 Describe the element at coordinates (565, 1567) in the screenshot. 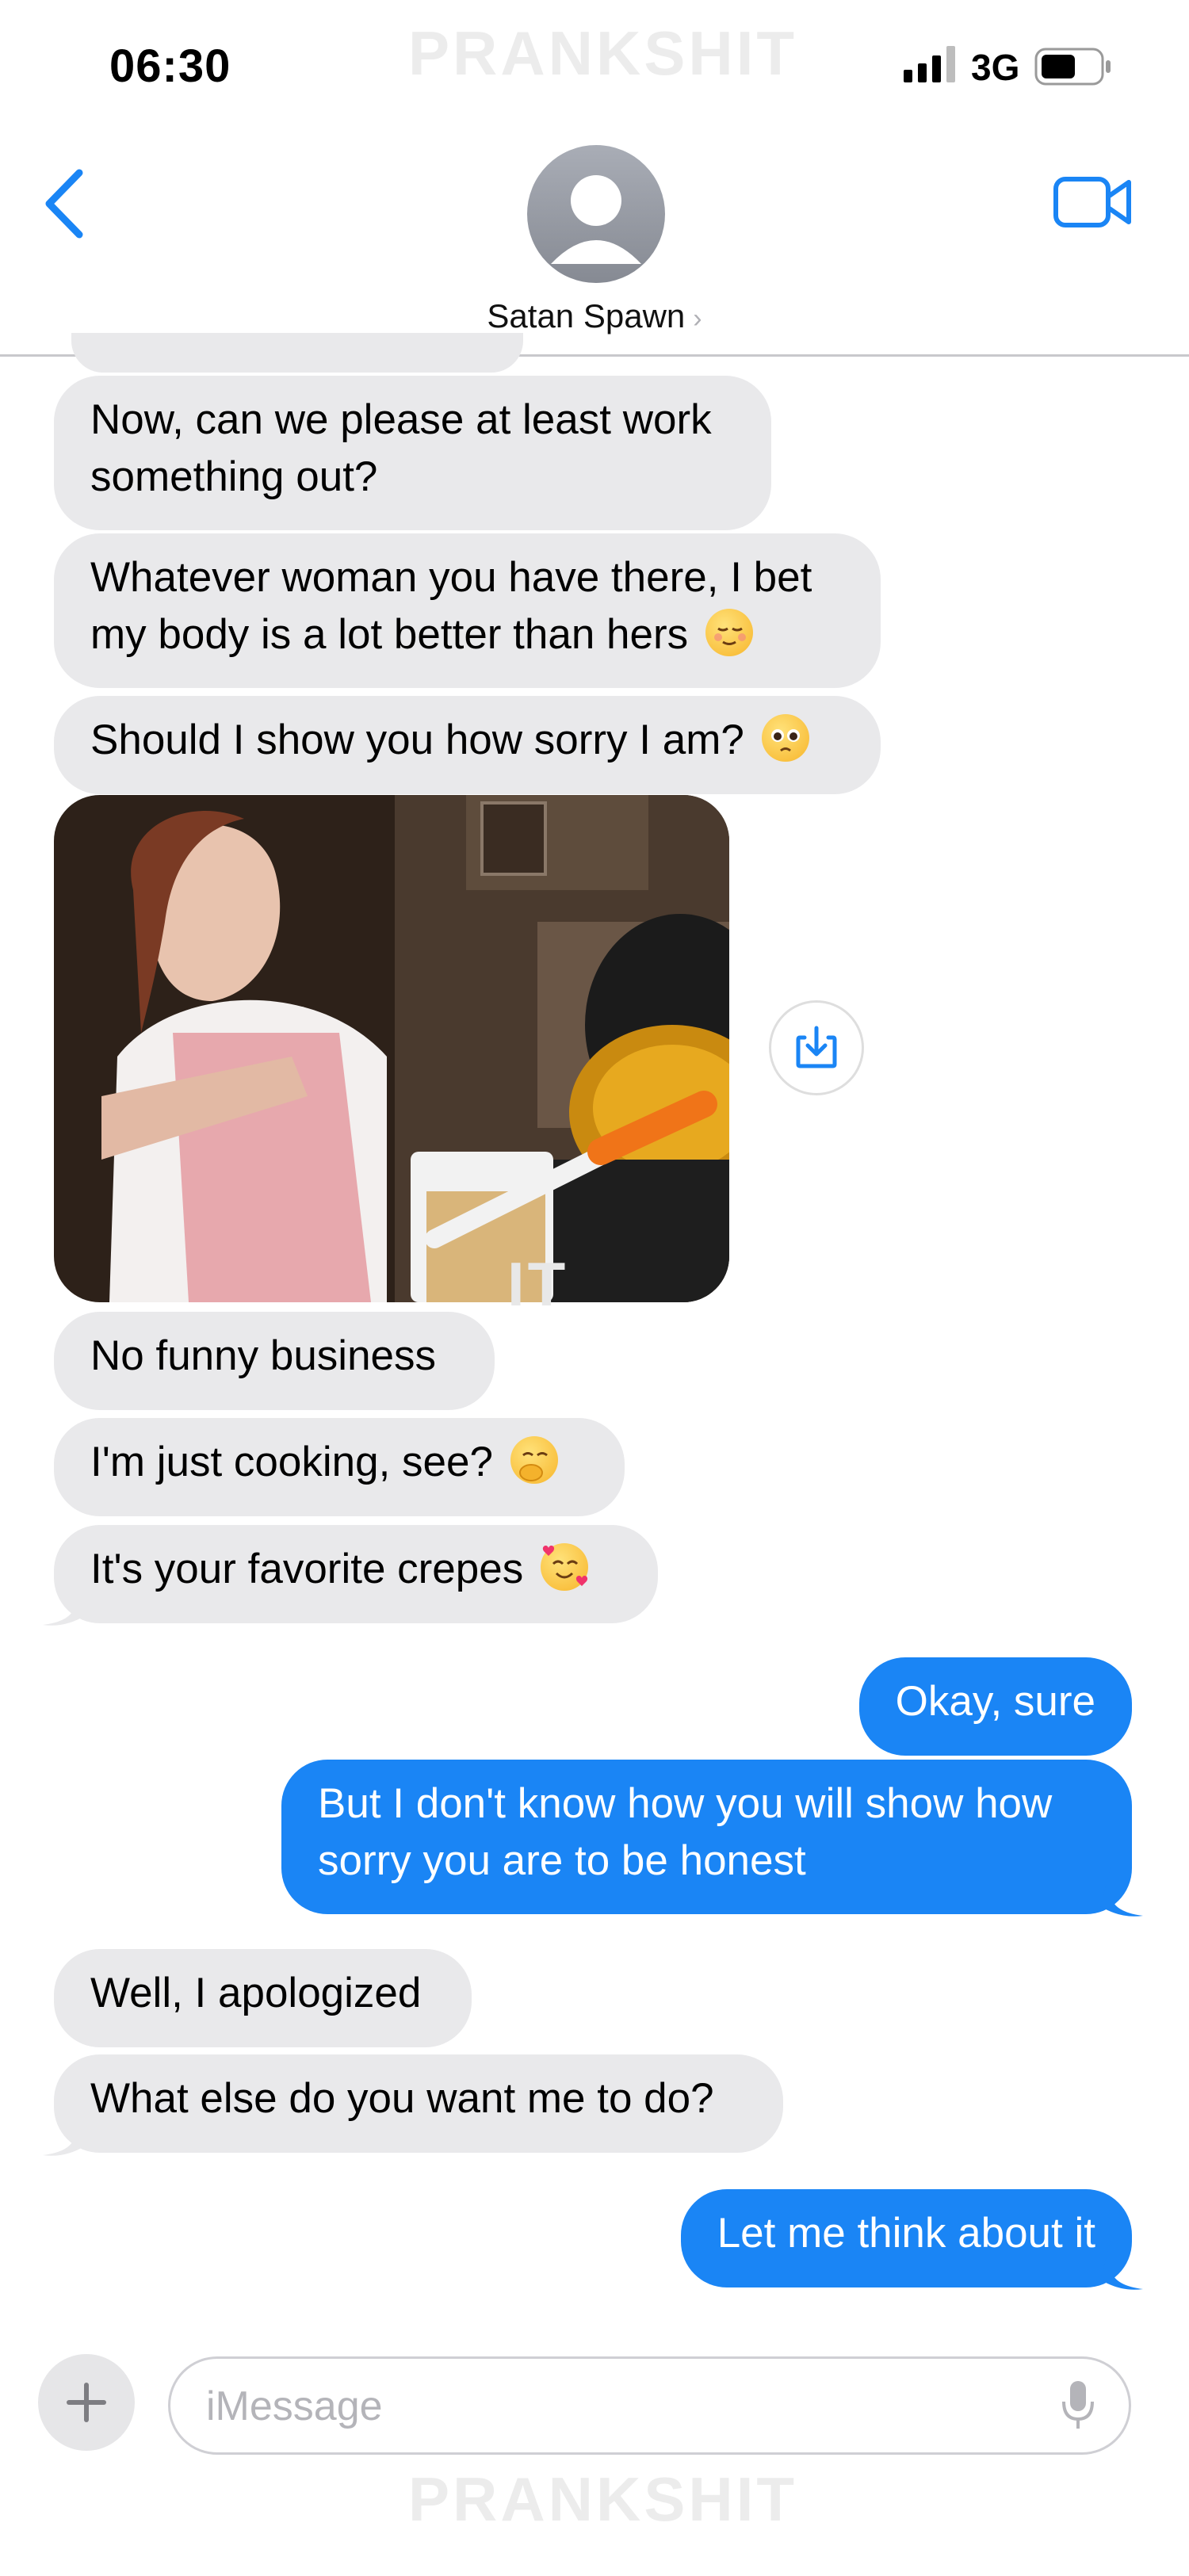

I see `smiling-face-with-hearts-emoji-icon` at that location.